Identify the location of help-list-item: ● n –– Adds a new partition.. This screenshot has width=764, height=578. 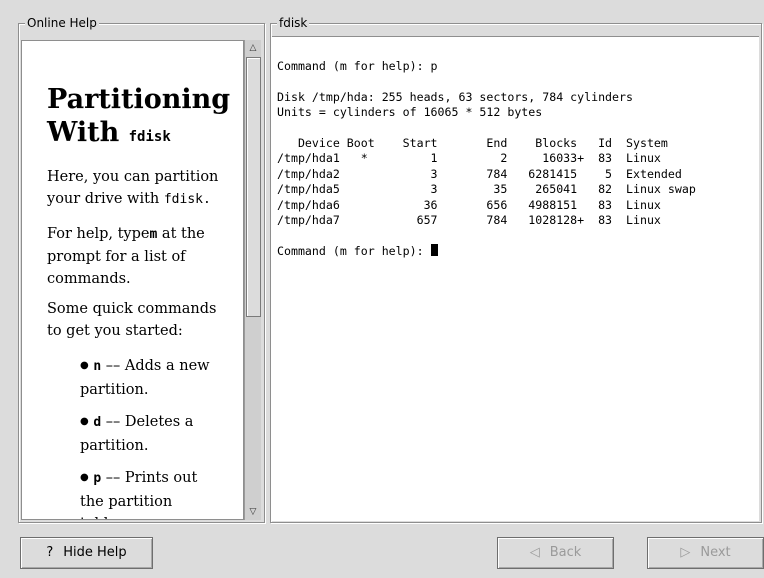
(147, 378).